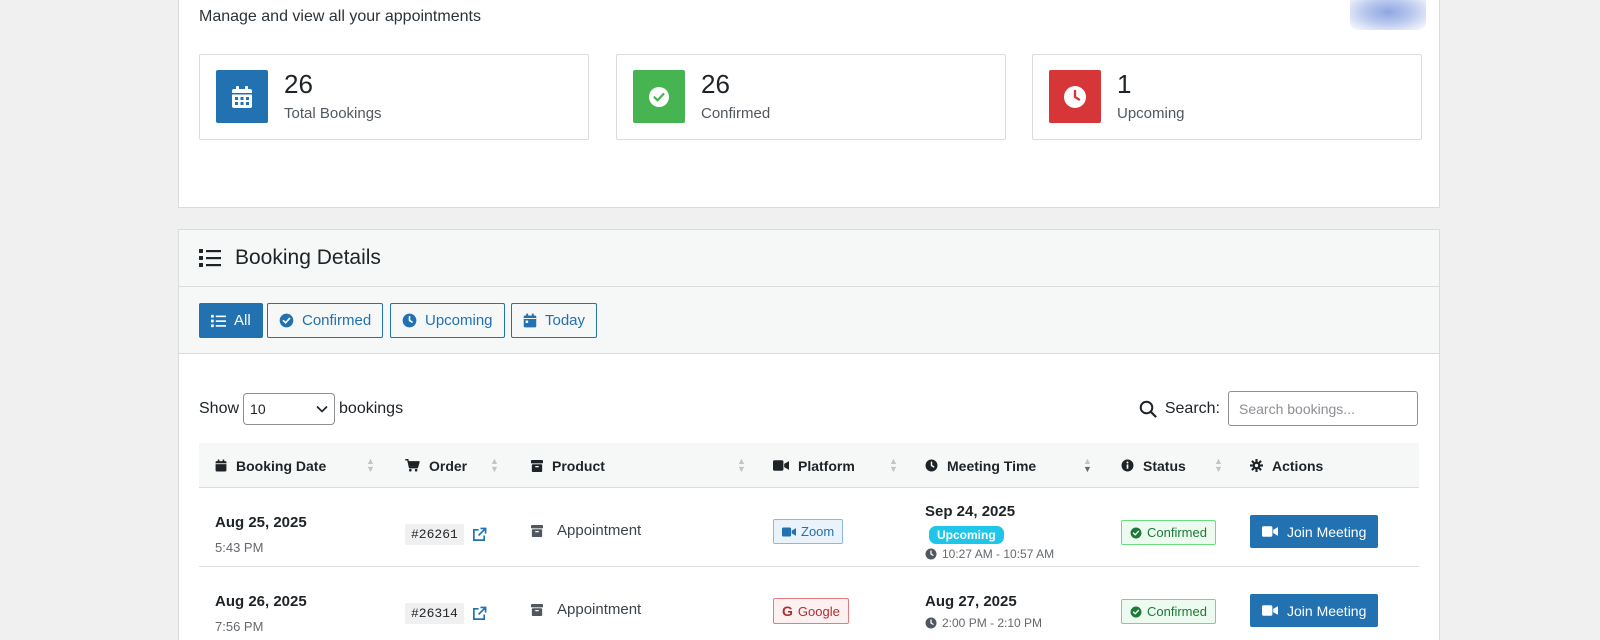 This screenshot has width=1600, height=640. I want to click on booking-date-cell: Aug 26, 2025 7:56 PM, so click(261, 613).